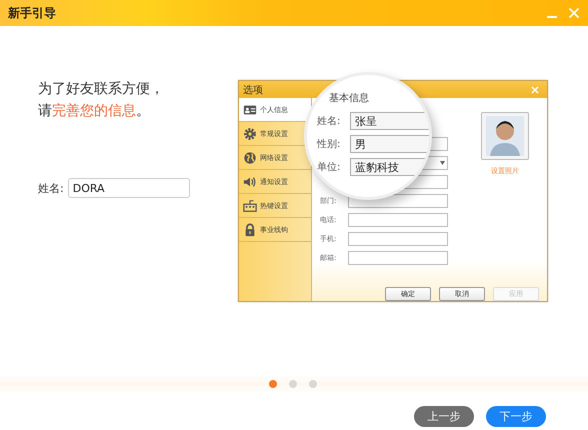 This screenshot has width=588, height=430. What do you see at coordinates (250, 157) in the screenshot?
I see `globe-icon` at bounding box center [250, 157].